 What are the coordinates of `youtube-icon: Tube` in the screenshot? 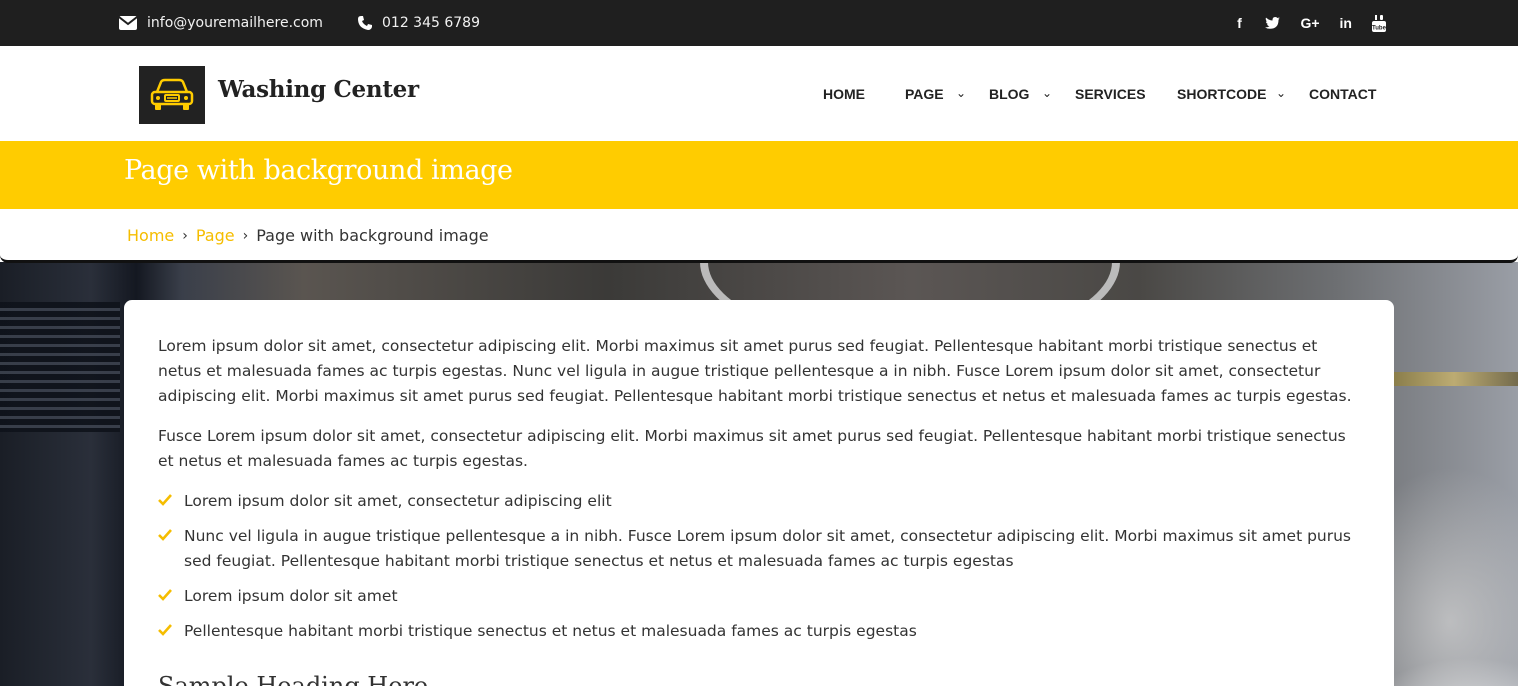 It's located at (1379, 23).